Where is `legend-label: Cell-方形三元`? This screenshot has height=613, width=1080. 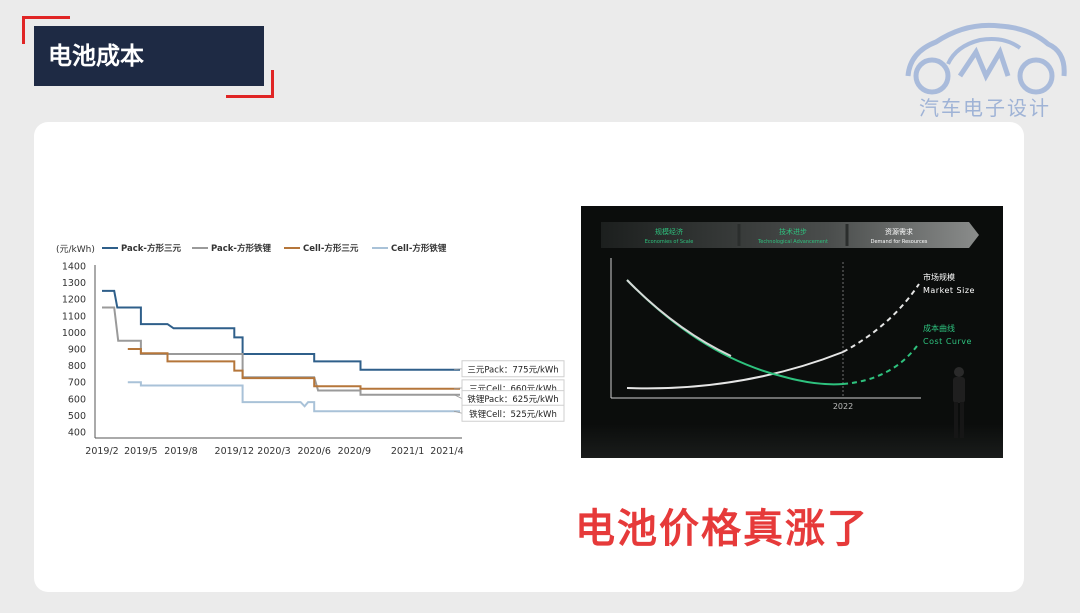
legend-label: Cell-方形三元 is located at coordinates (331, 248).